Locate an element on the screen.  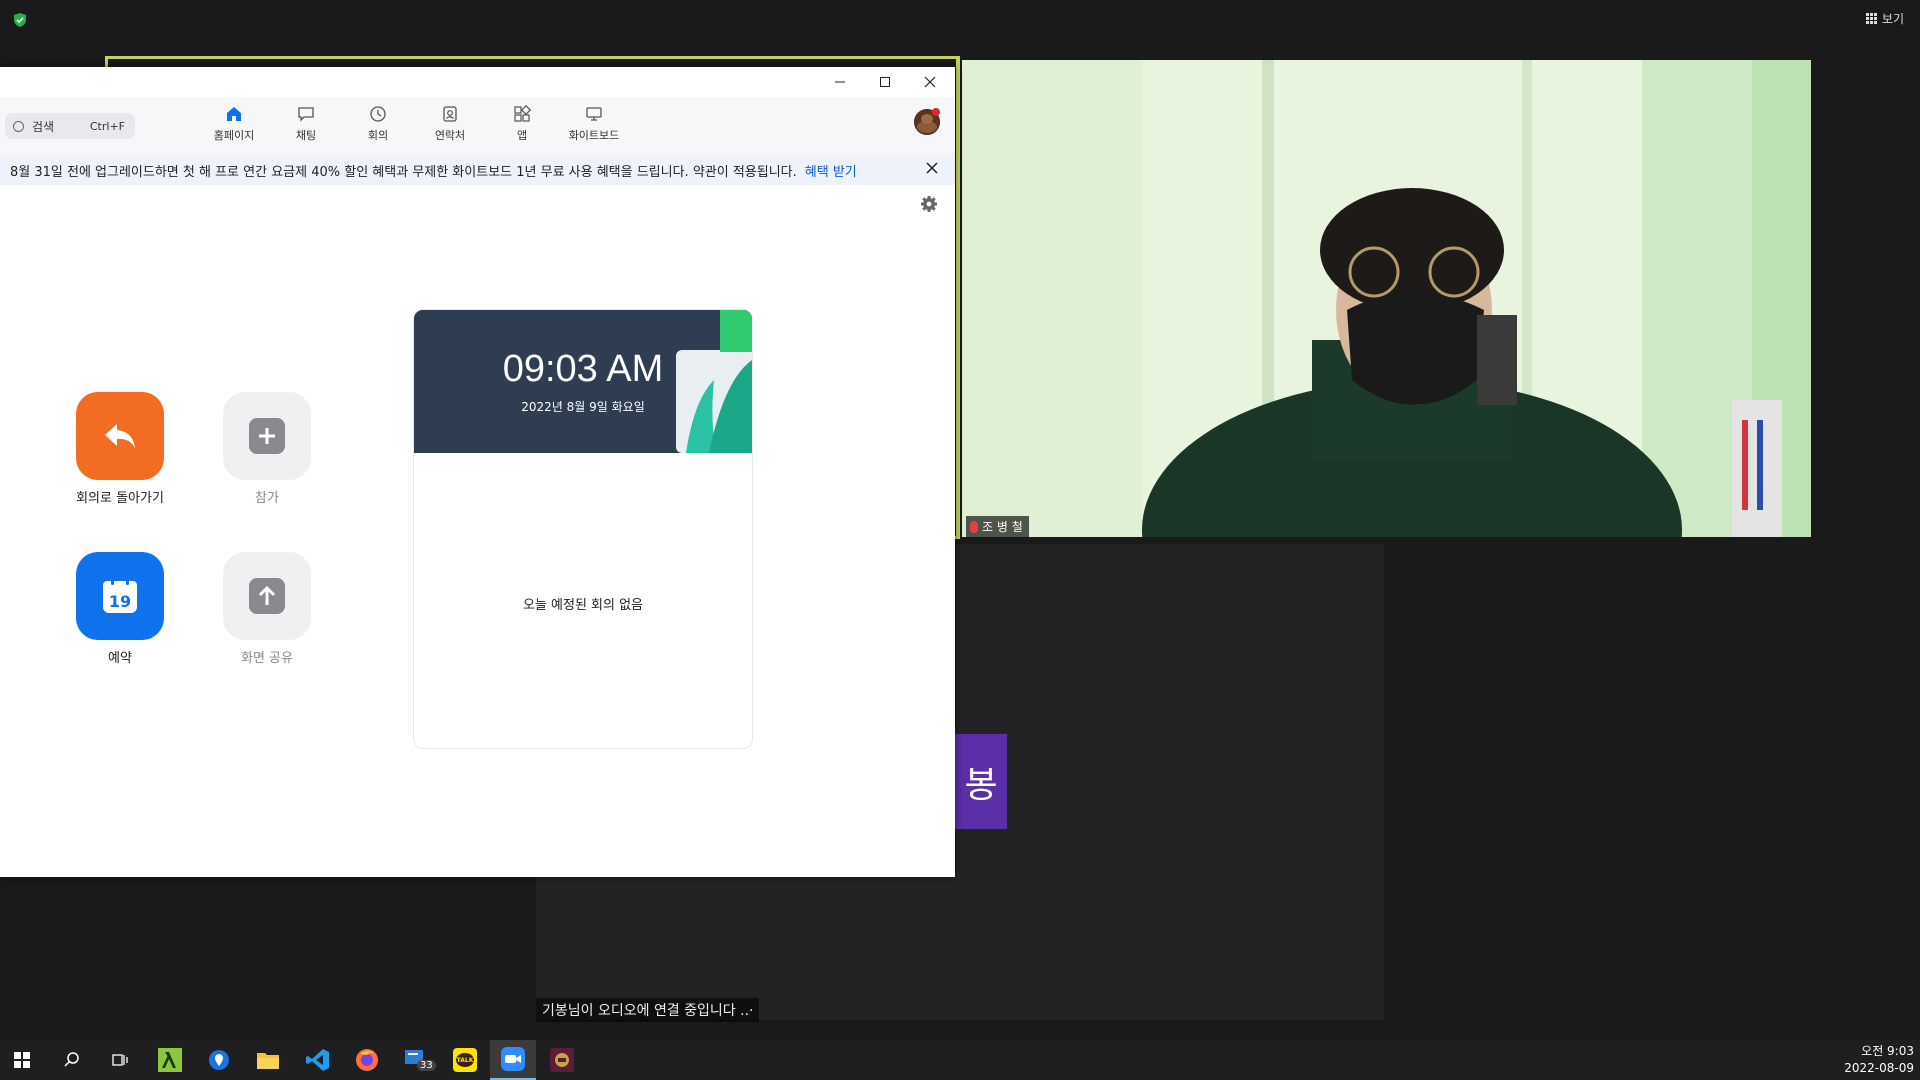
share-screen-label: 화면 공유 is located at coordinates (267, 658).